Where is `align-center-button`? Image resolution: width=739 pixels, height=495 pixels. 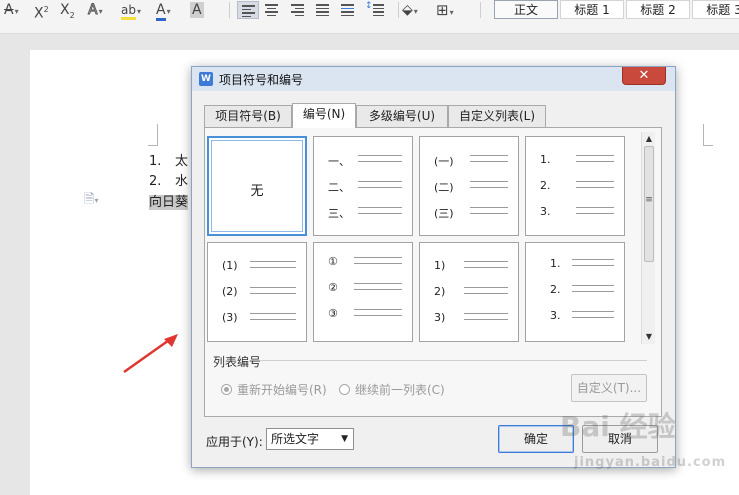 align-center-button is located at coordinates (272, 10).